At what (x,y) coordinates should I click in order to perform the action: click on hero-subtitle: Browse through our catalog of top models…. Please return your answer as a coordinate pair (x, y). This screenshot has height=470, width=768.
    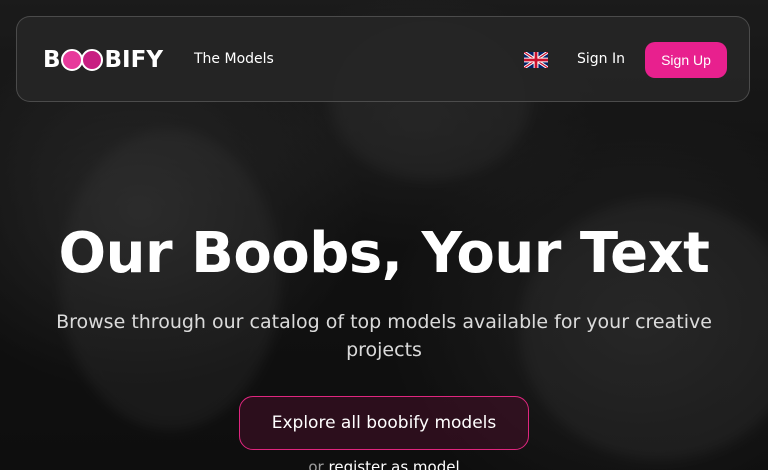
    Looking at the image, I should click on (384, 336).